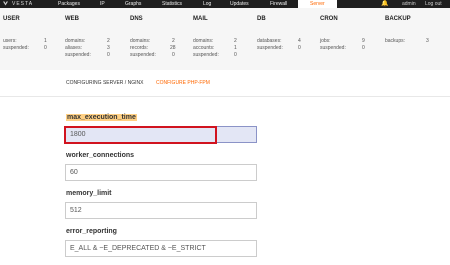  What do you see at coordinates (215, 41) in the screenshot?
I see `stats-mail-domains: domains: 2` at bounding box center [215, 41].